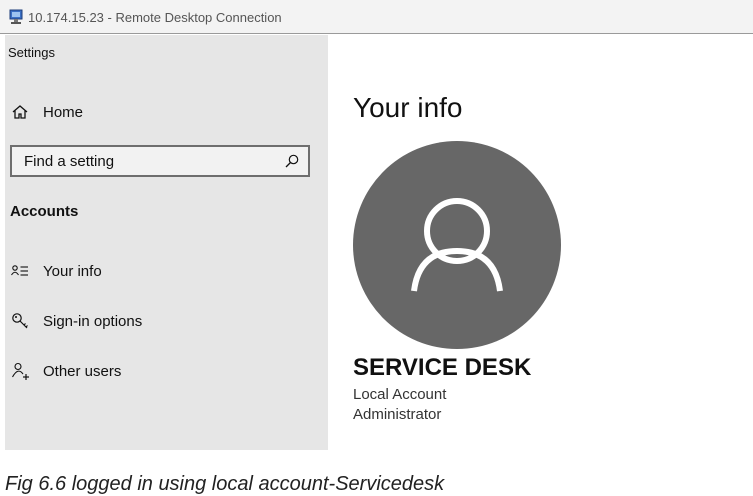  Describe the element at coordinates (93, 321) in the screenshot. I see `nav-sign-in-options-label: Sign-in options` at that location.